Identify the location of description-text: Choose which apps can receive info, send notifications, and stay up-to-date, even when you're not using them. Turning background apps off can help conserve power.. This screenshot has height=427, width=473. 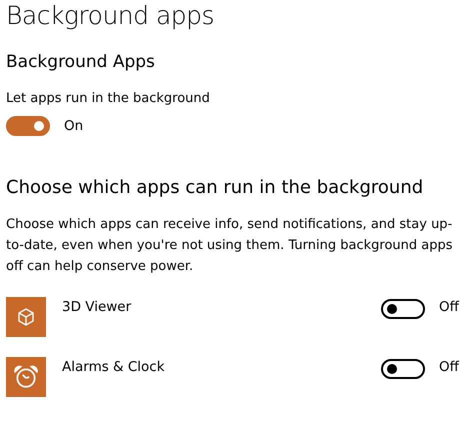
(230, 246).